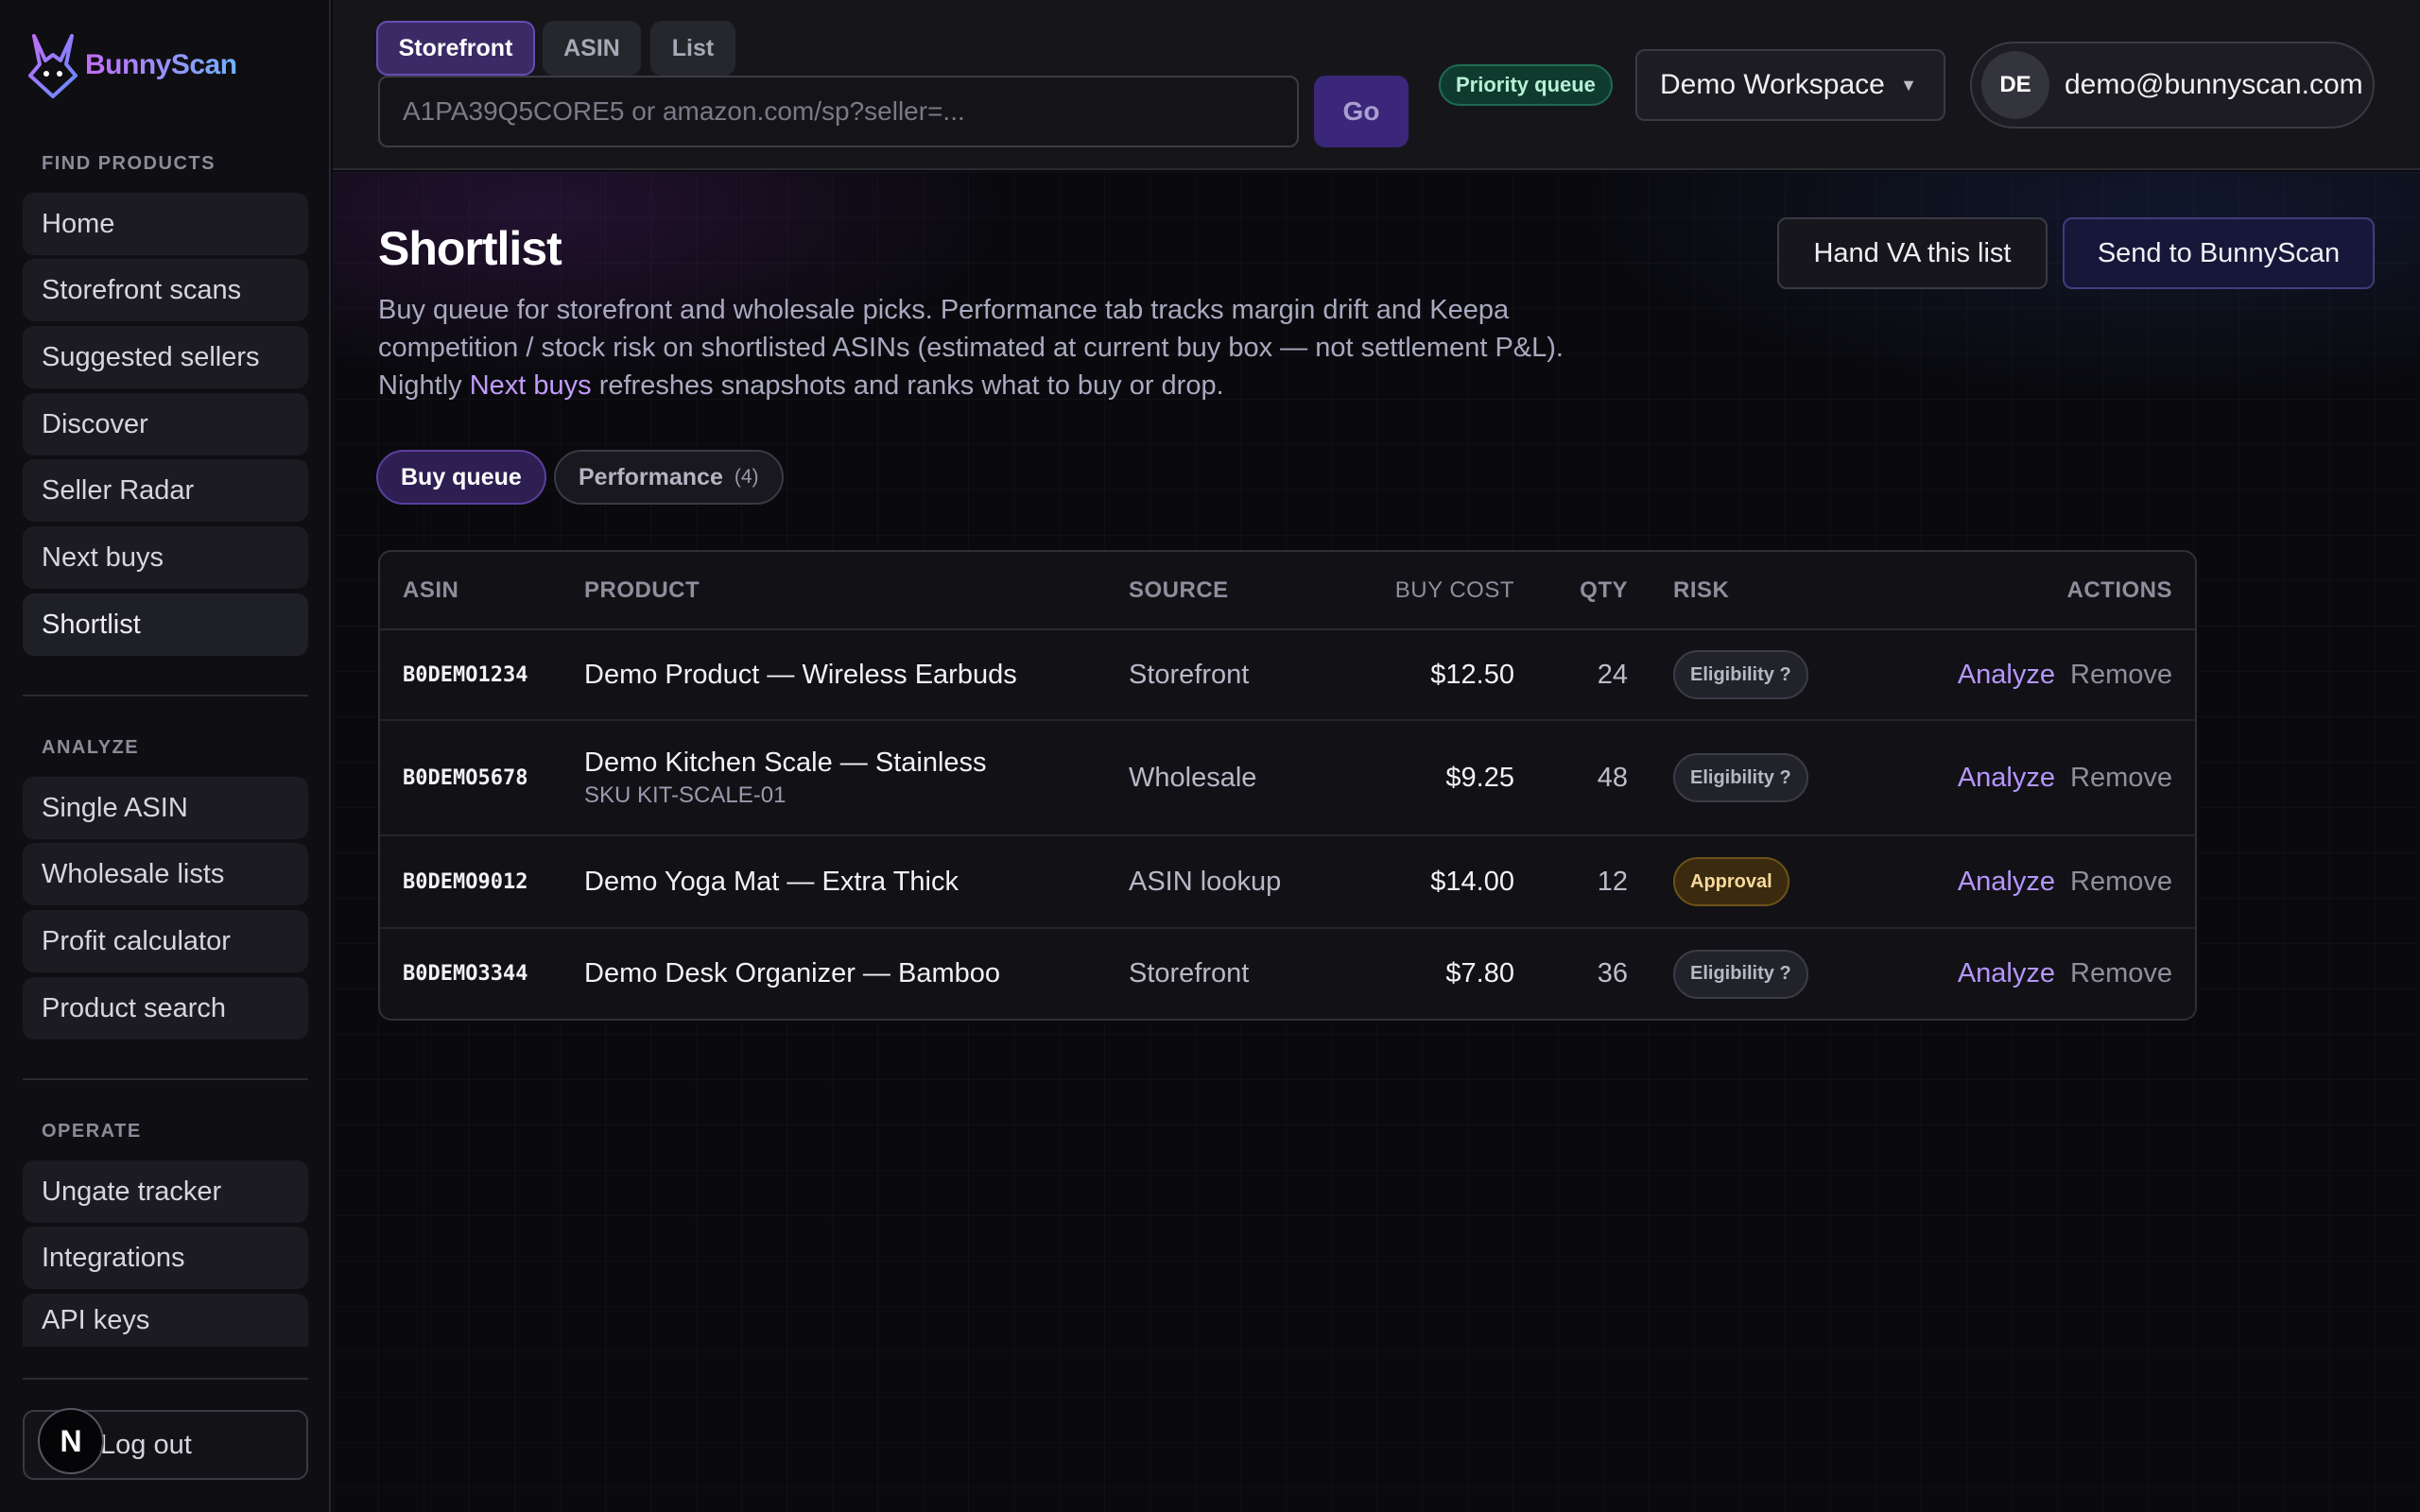 The image size is (2420, 1512). Describe the element at coordinates (165, 874) in the screenshot. I see `sidebar-item-wholesale-lists: Wholesale lists` at that location.